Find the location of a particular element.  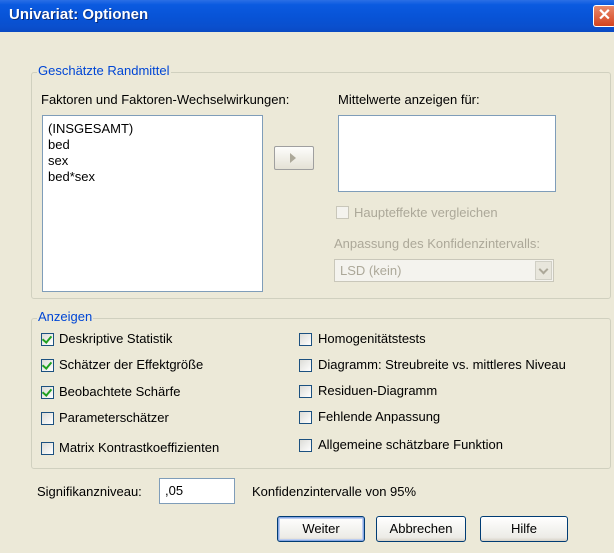

cancel-button: Abbrechen is located at coordinates (421, 529).